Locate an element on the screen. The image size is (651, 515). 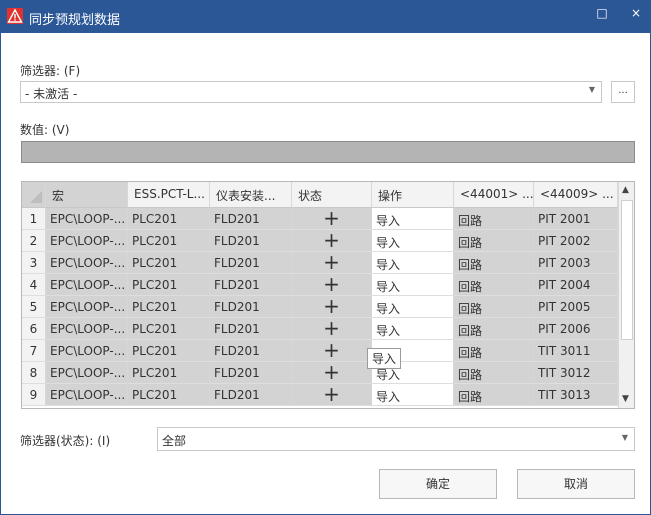
row-number: 7 is located at coordinates (34, 351).